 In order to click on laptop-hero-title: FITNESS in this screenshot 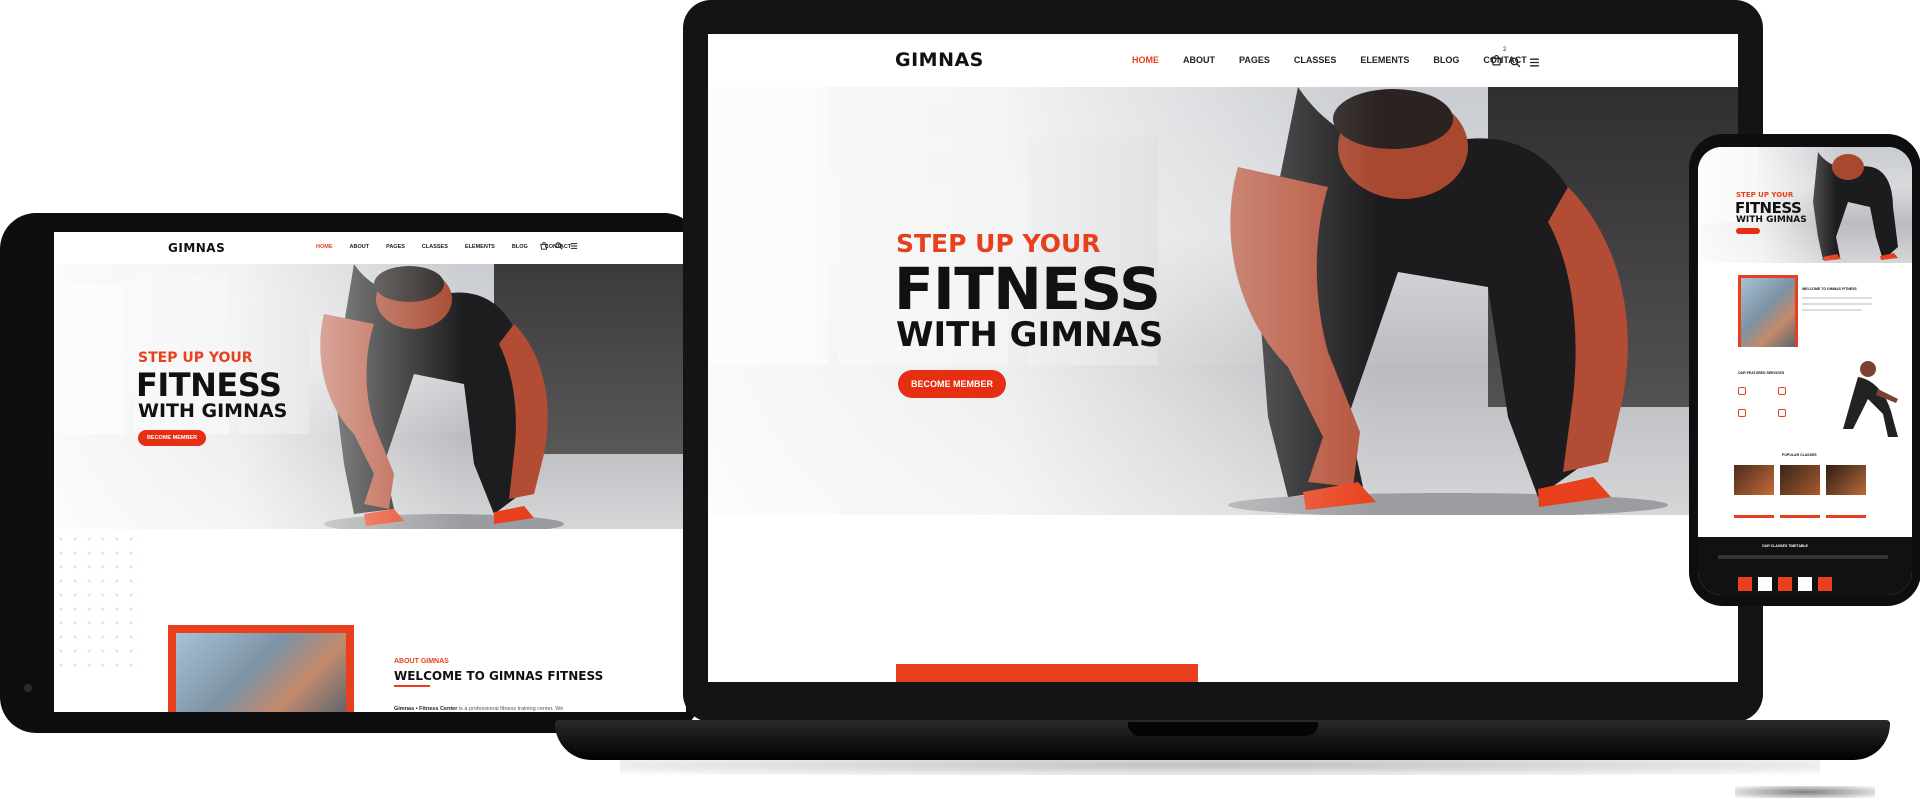, I will do `click(1027, 289)`.